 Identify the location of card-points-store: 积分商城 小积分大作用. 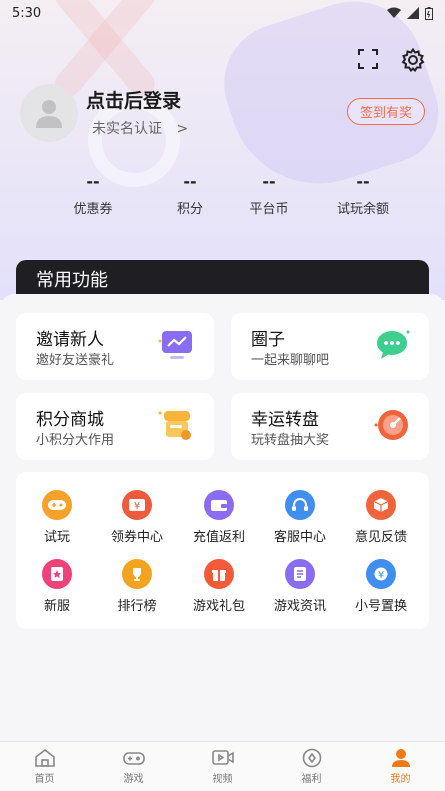
(115, 426).